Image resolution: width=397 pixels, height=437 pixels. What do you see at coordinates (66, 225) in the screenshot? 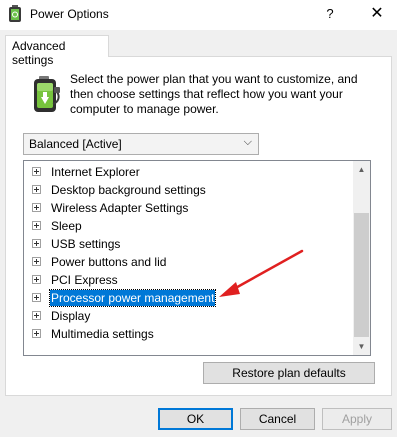
I see `tree-item-label: Sleep` at bounding box center [66, 225].